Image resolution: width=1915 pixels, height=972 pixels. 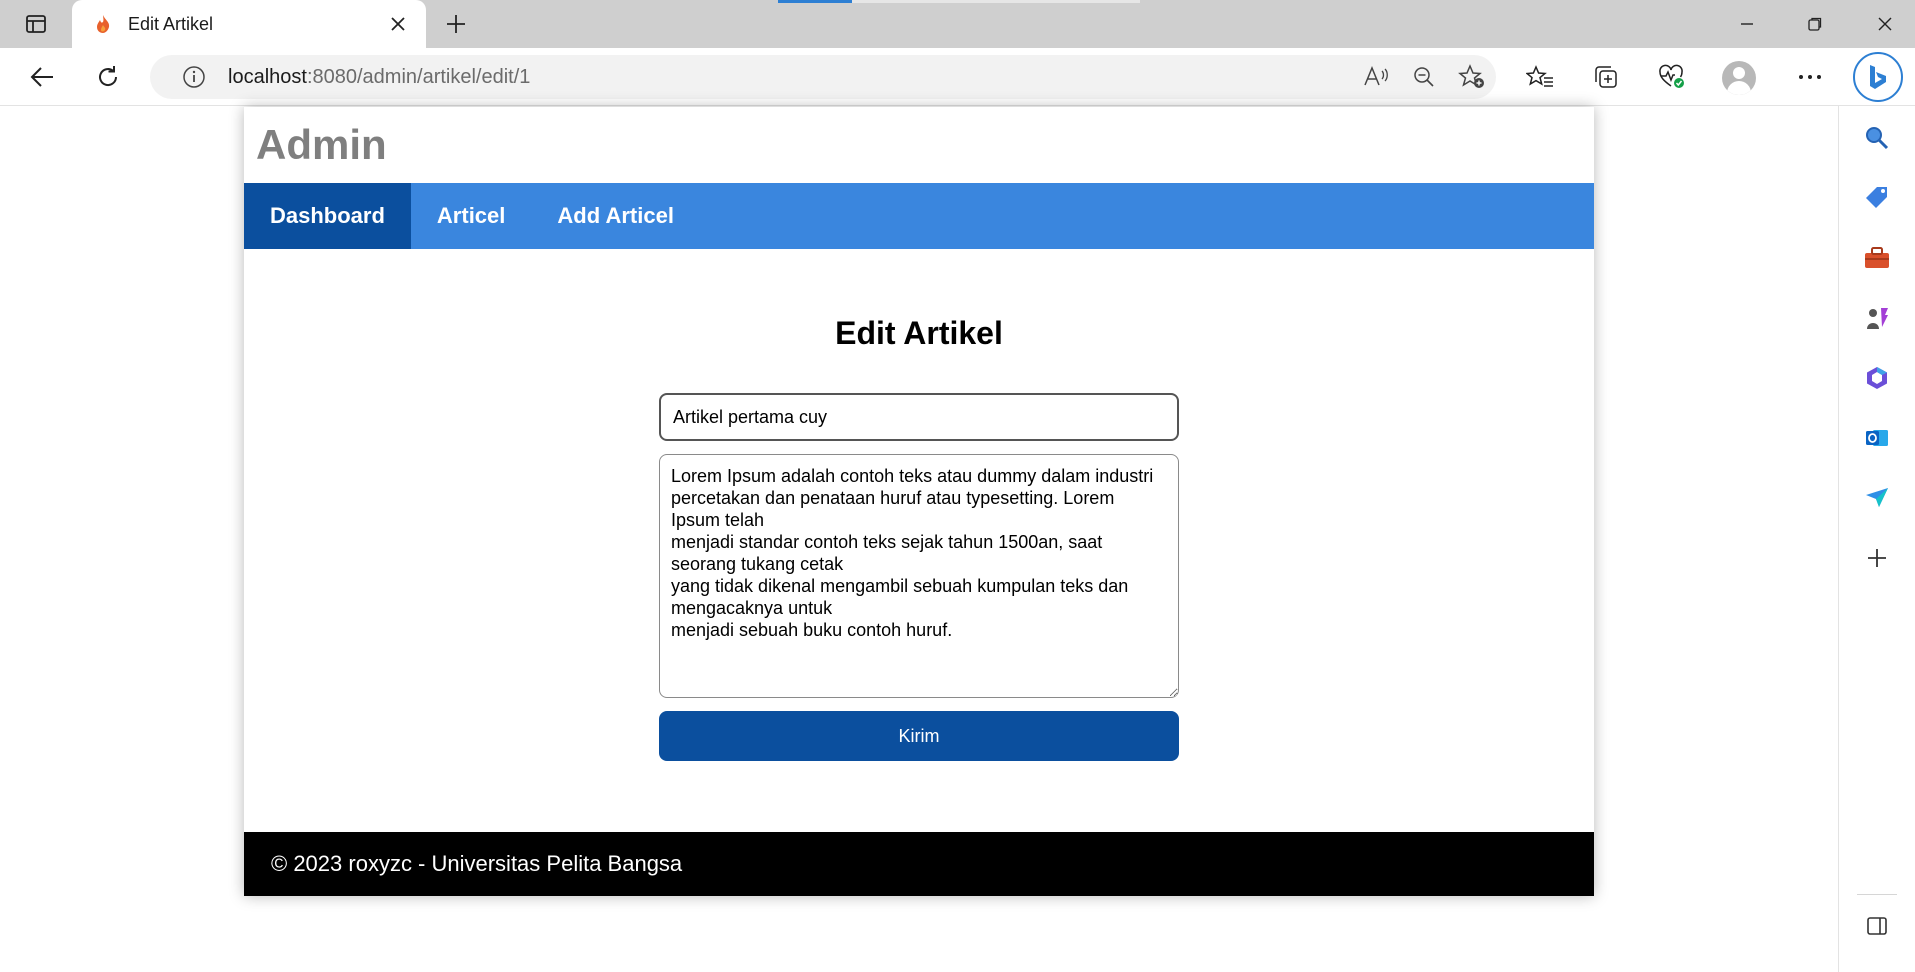 I want to click on nav-articel: Articel, so click(x=471, y=216).